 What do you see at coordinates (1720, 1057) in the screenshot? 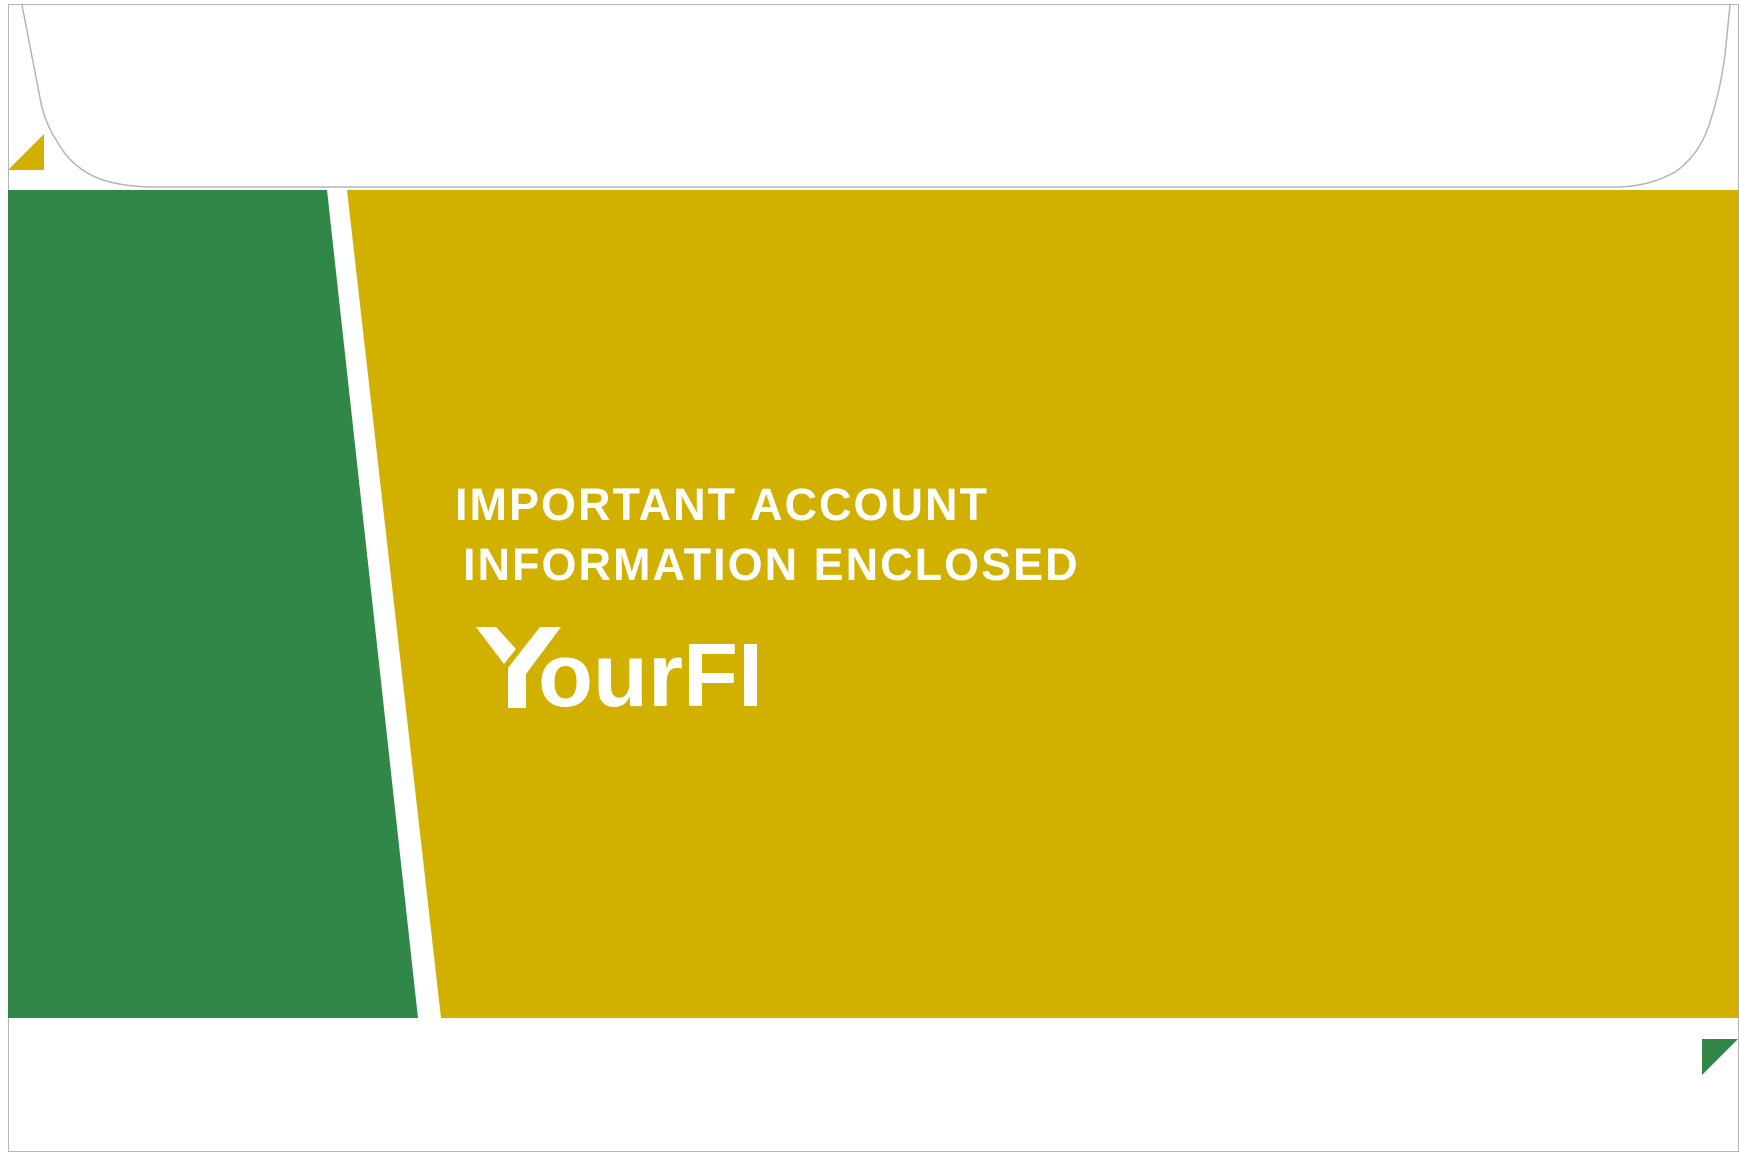
I see `corner-triangle-green-icon` at bounding box center [1720, 1057].